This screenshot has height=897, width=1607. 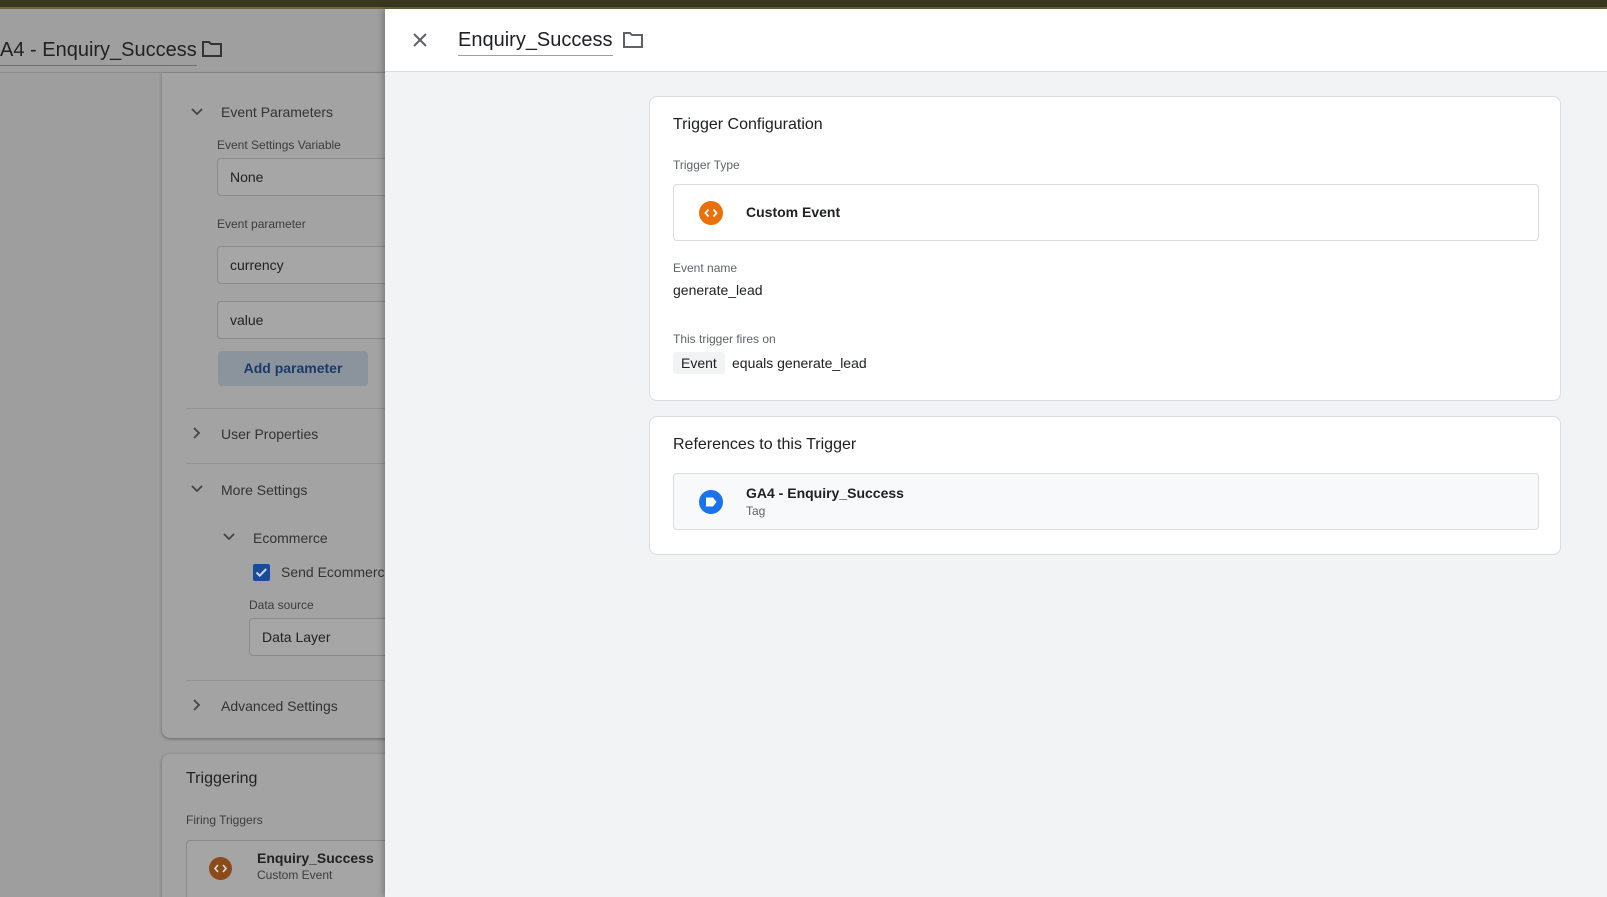 I want to click on window-top-strip, so click(x=803, y=4).